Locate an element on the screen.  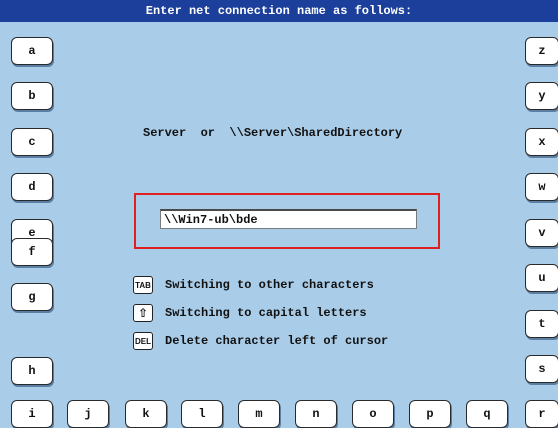
key-j: j is located at coordinates (88, 414).